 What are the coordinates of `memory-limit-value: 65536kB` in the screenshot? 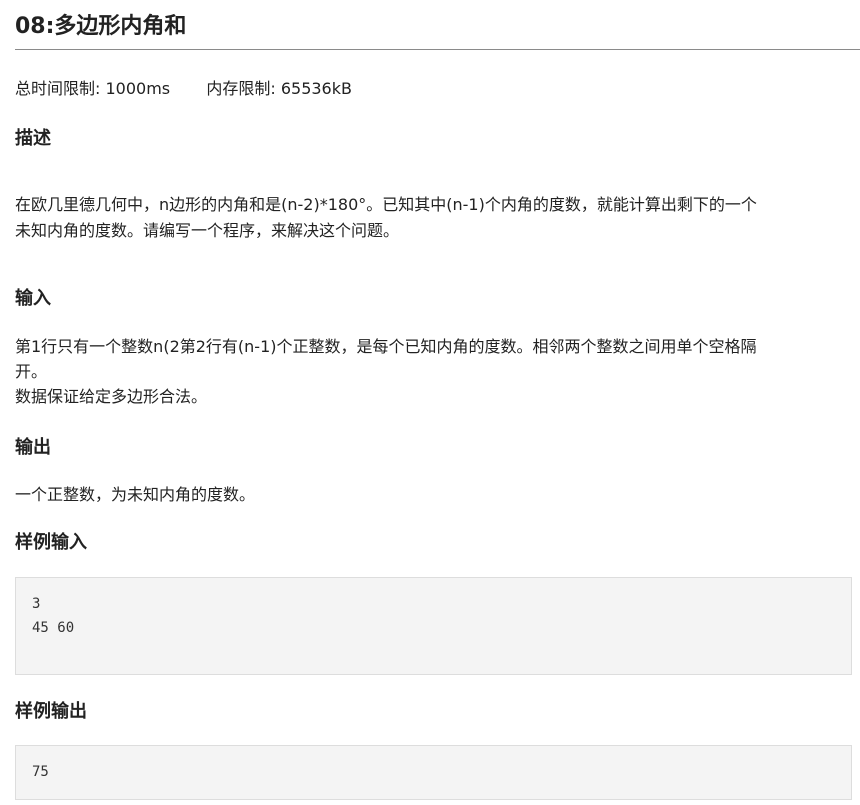 It's located at (316, 88).